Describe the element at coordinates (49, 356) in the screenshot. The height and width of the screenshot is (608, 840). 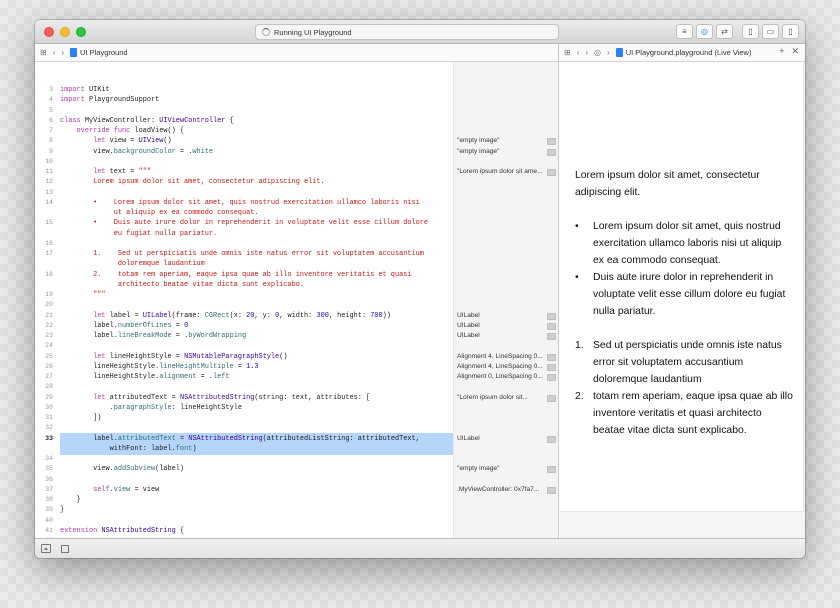
I see `line-number: 25` at that location.